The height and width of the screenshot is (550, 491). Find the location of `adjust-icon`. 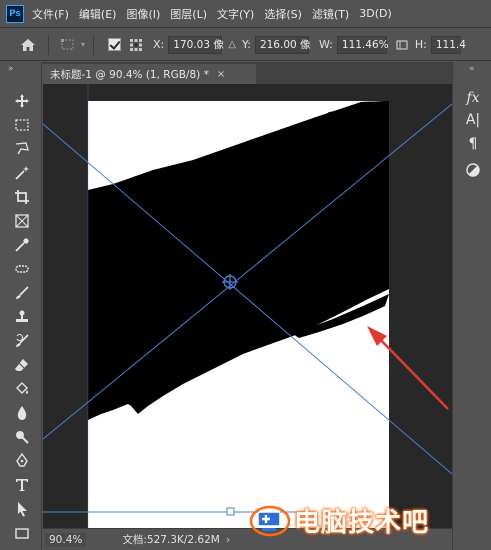

adjust-icon is located at coordinates (473, 170).